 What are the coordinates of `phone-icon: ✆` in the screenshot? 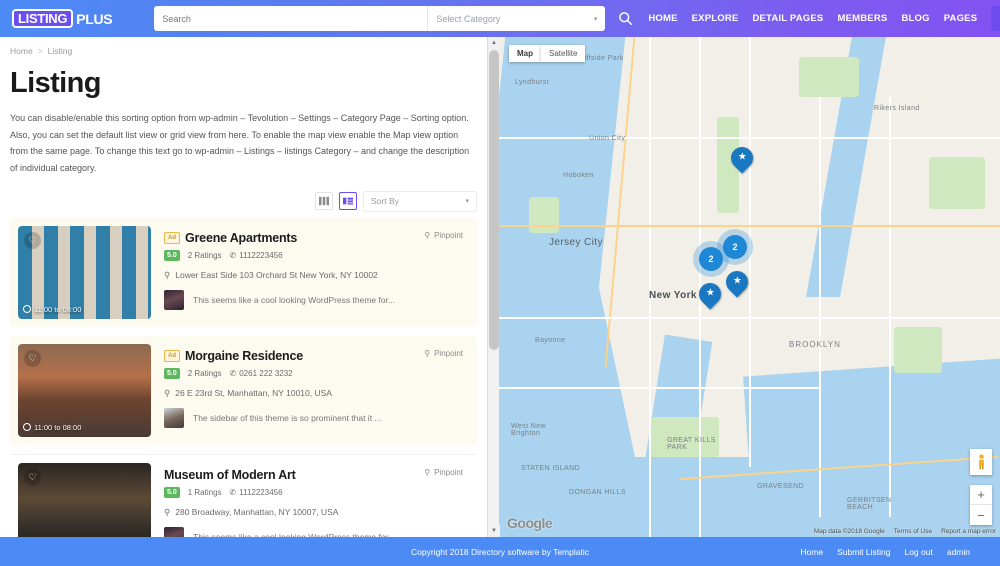 It's located at (233, 492).